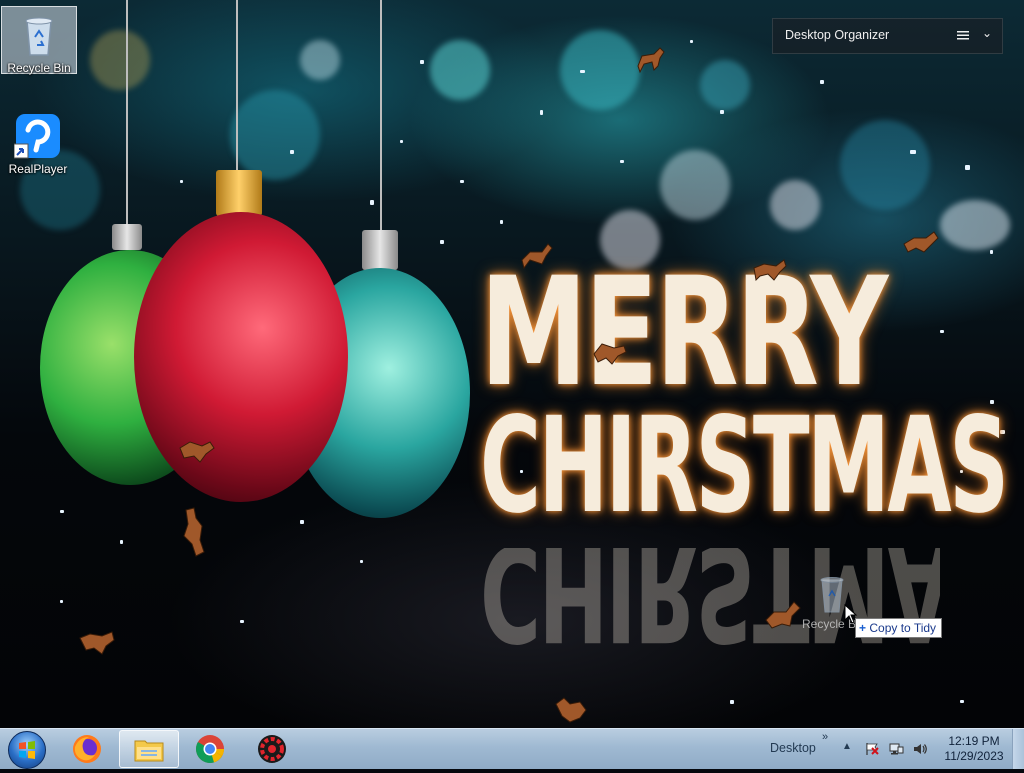  Describe the element at coordinates (851, 614) in the screenshot. I see `mouse-cursor-icon` at that location.